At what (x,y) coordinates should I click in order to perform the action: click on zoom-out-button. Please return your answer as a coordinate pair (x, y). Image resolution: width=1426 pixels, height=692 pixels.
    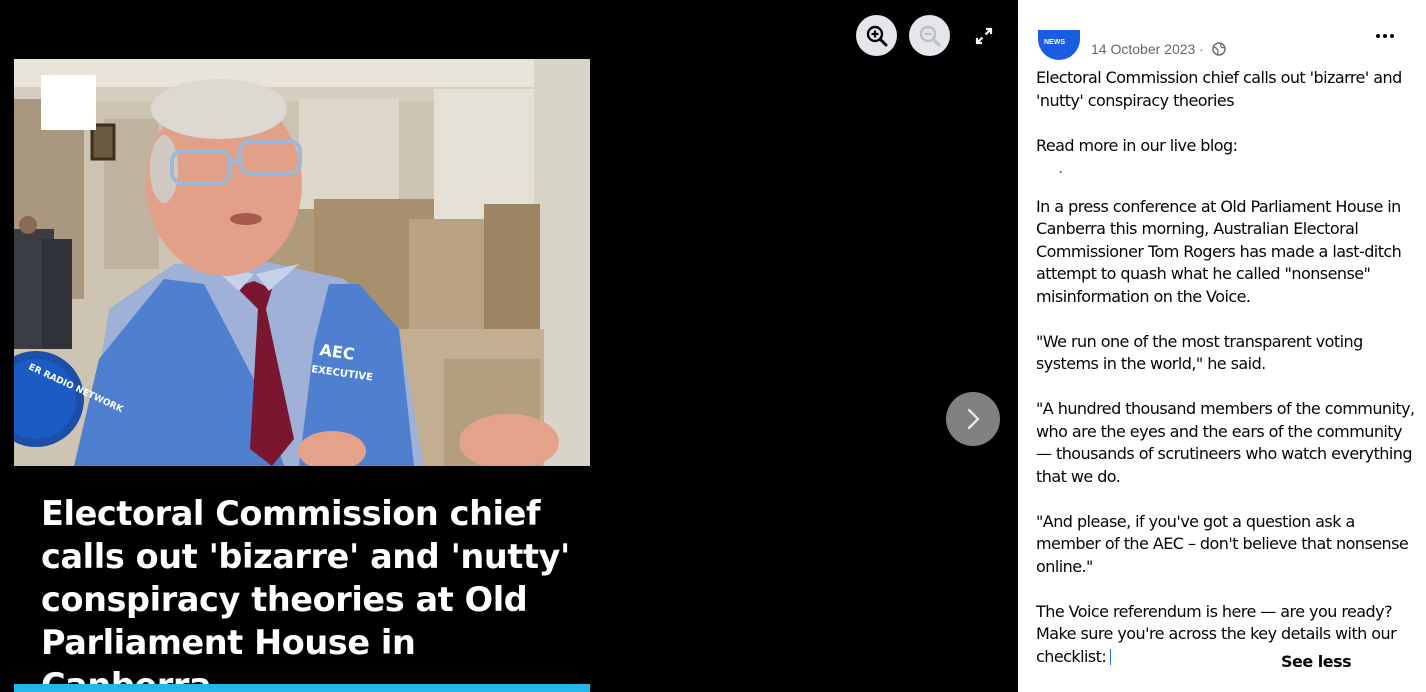
    Looking at the image, I should click on (929, 35).